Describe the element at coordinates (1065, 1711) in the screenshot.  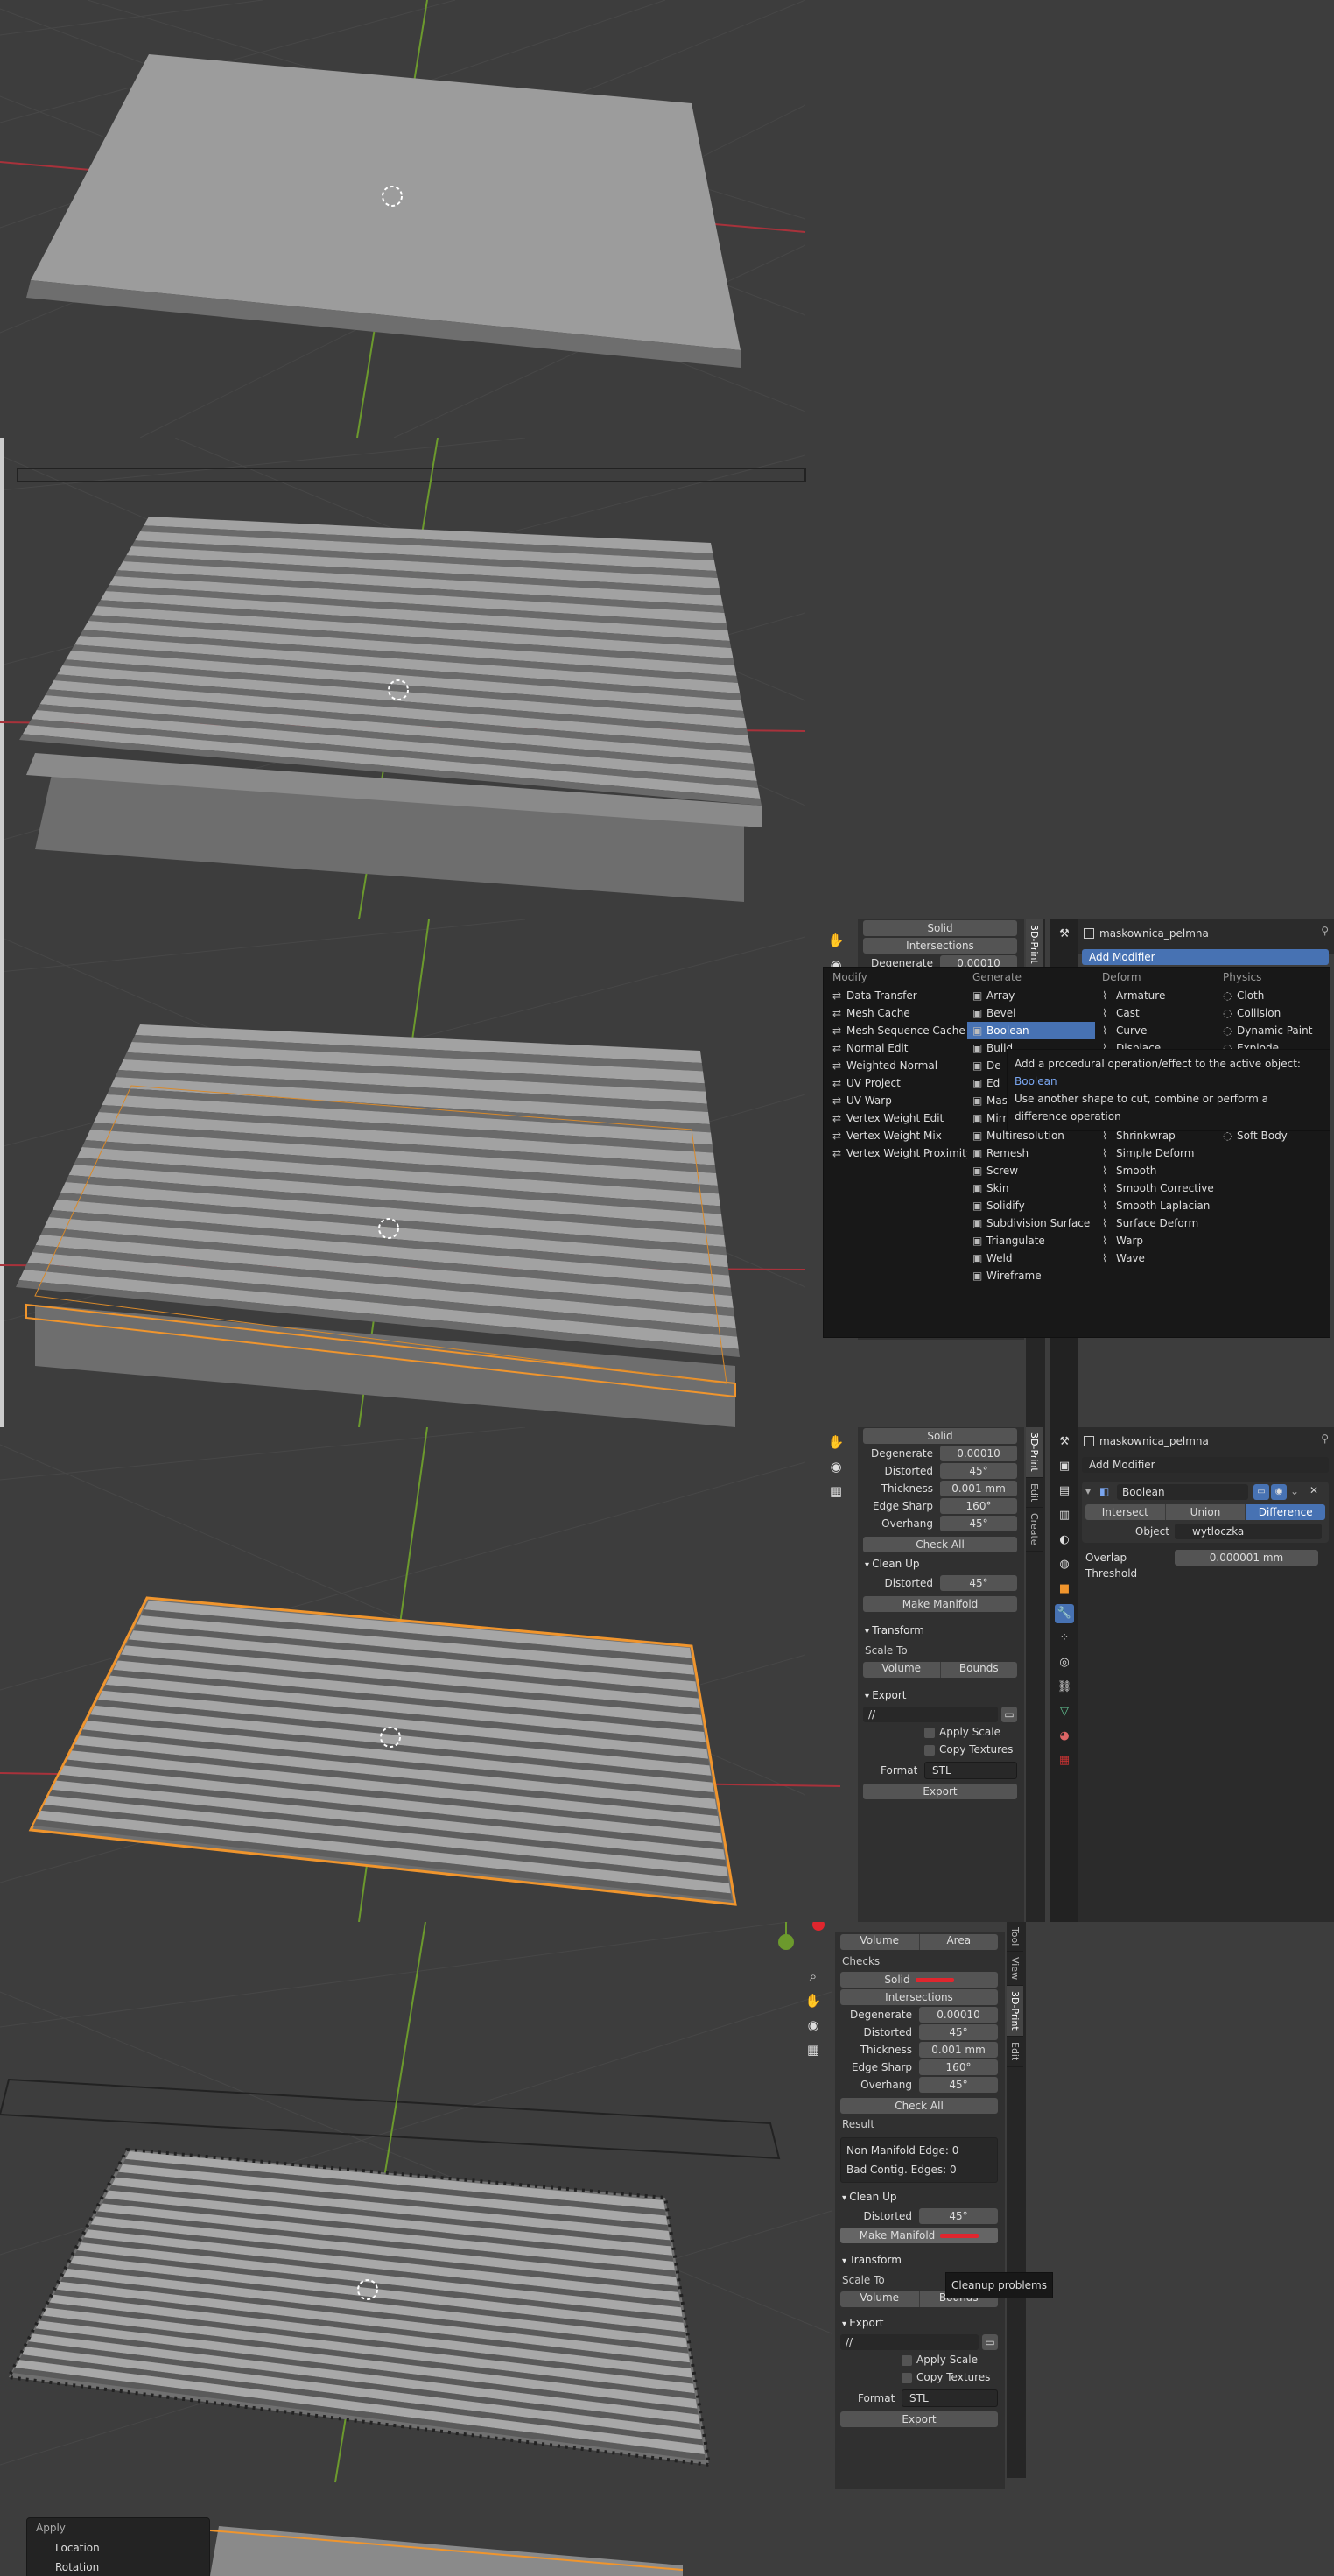
I see `data-icon: ▽` at that location.